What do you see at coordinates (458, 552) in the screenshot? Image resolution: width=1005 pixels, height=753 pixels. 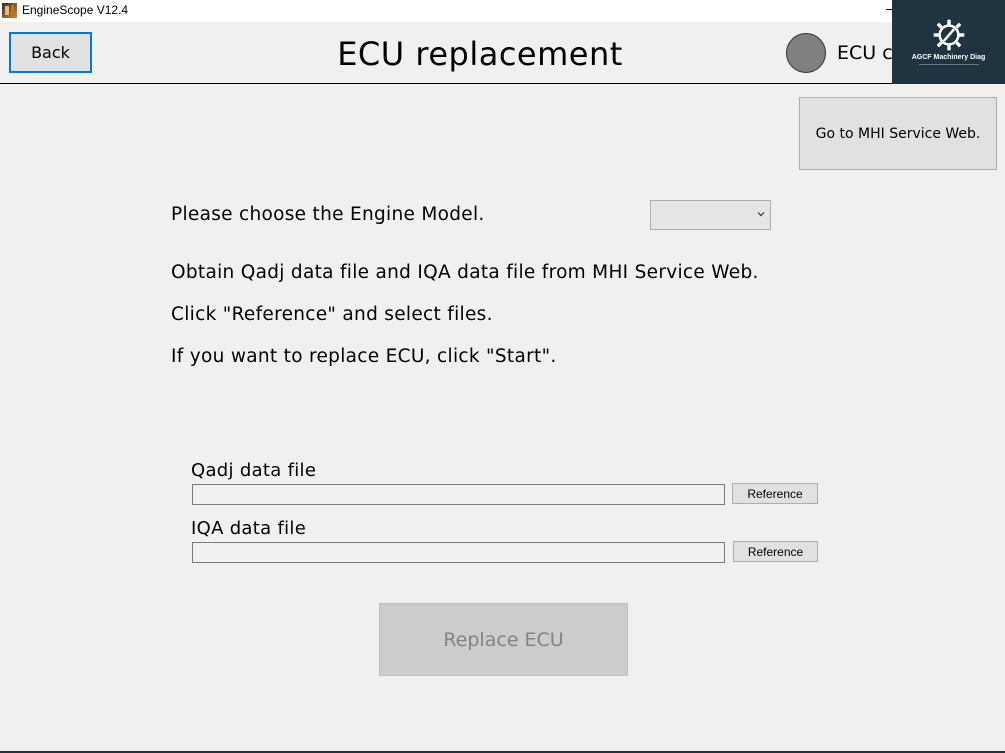 I see `iqa-file-input` at bounding box center [458, 552].